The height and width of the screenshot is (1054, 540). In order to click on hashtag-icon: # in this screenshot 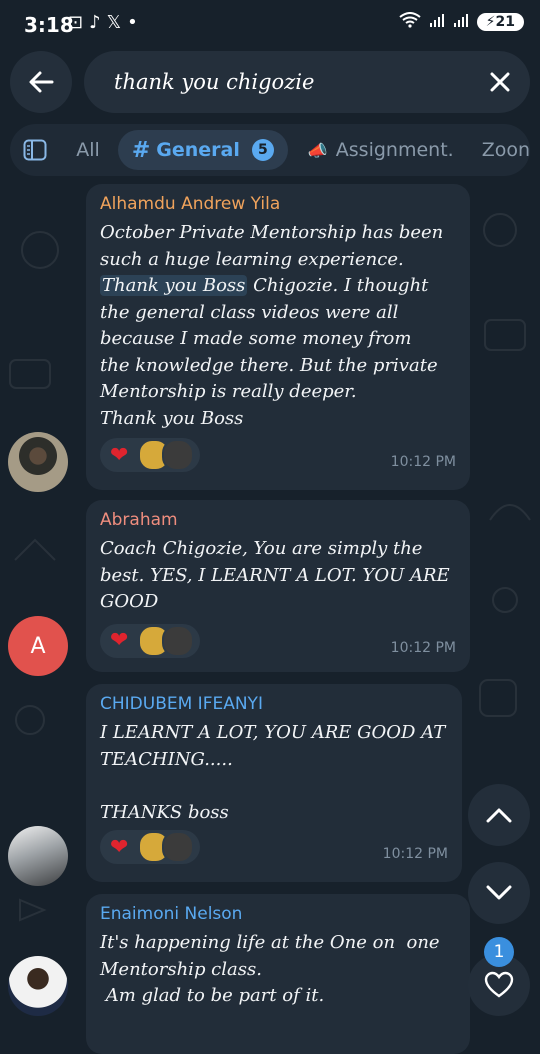, I will do `click(141, 150)`.